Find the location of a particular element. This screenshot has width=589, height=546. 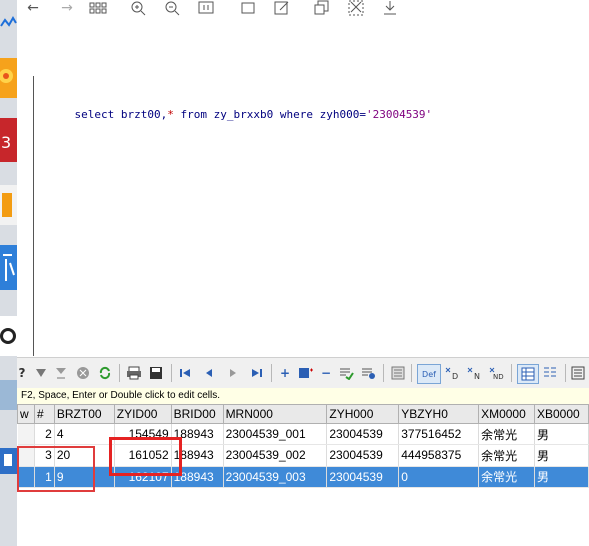

refresh-icon is located at coordinates (105, 373).